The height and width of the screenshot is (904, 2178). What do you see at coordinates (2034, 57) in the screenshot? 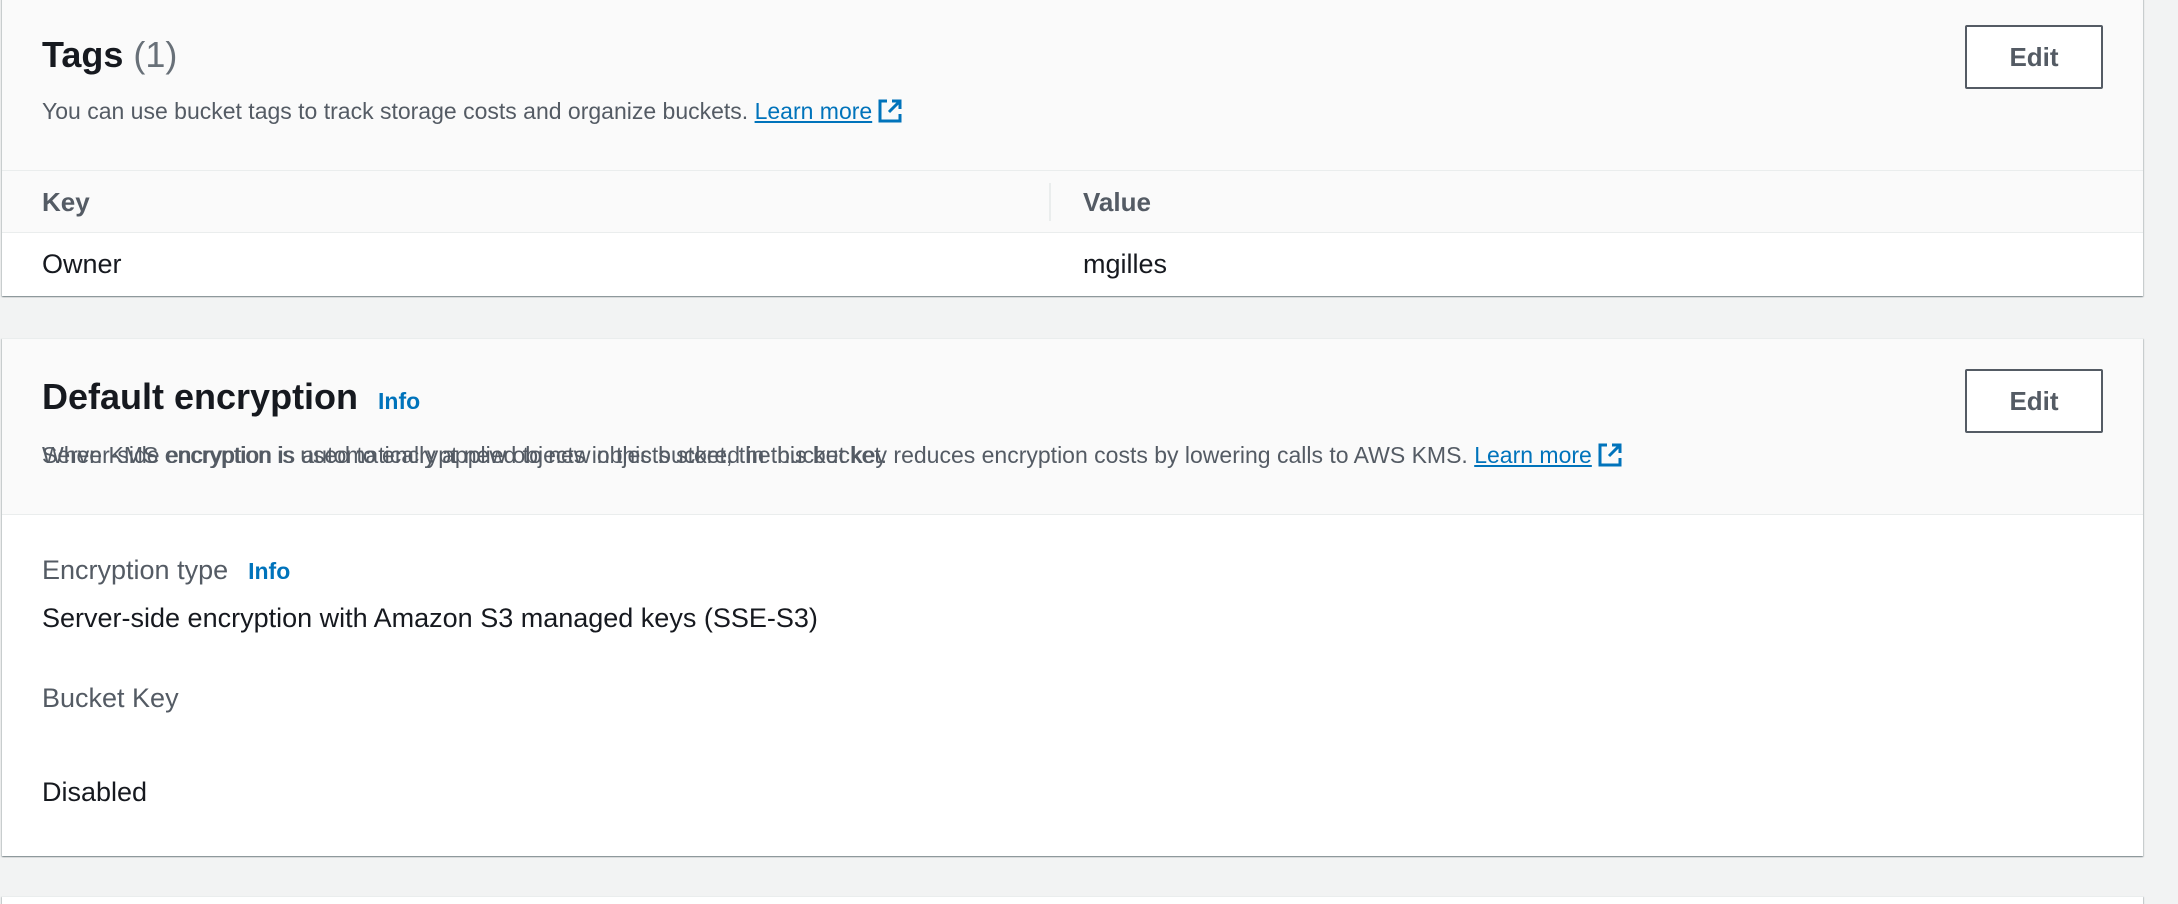
I see `tags-edit-button: Edit` at bounding box center [2034, 57].